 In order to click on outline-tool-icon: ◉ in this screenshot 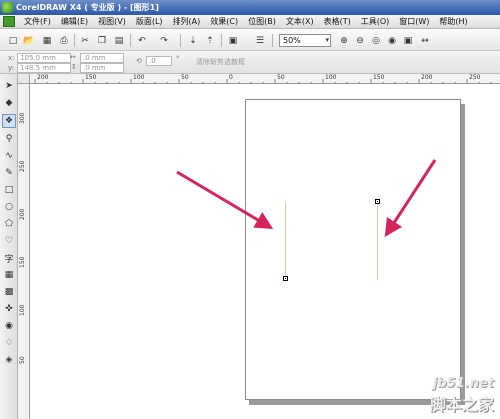, I will do `click(9, 326)`.